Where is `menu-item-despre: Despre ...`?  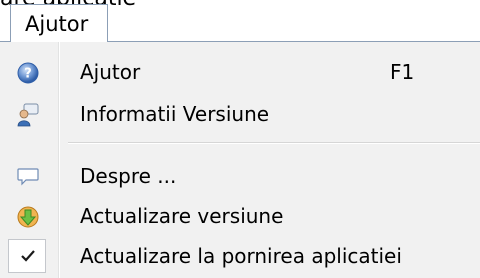 menu-item-despre: Despre ... is located at coordinates (240, 176).